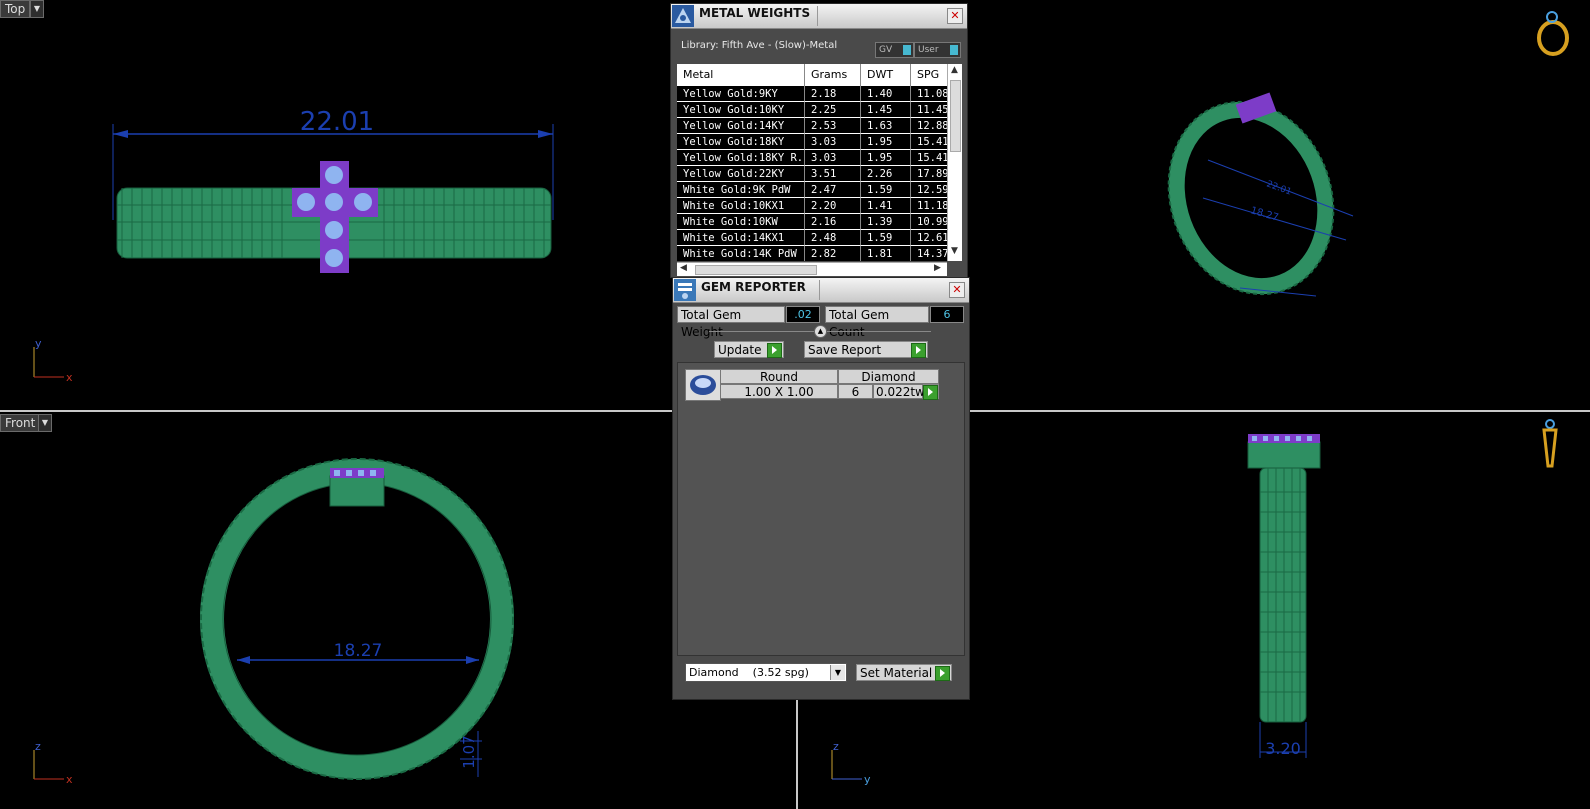 Image resolution: width=1590 pixels, height=809 pixels. Describe the element at coordinates (741, 110) in the screenshot. I see `cell-metal: Yellow Gold:10KY` at that location.